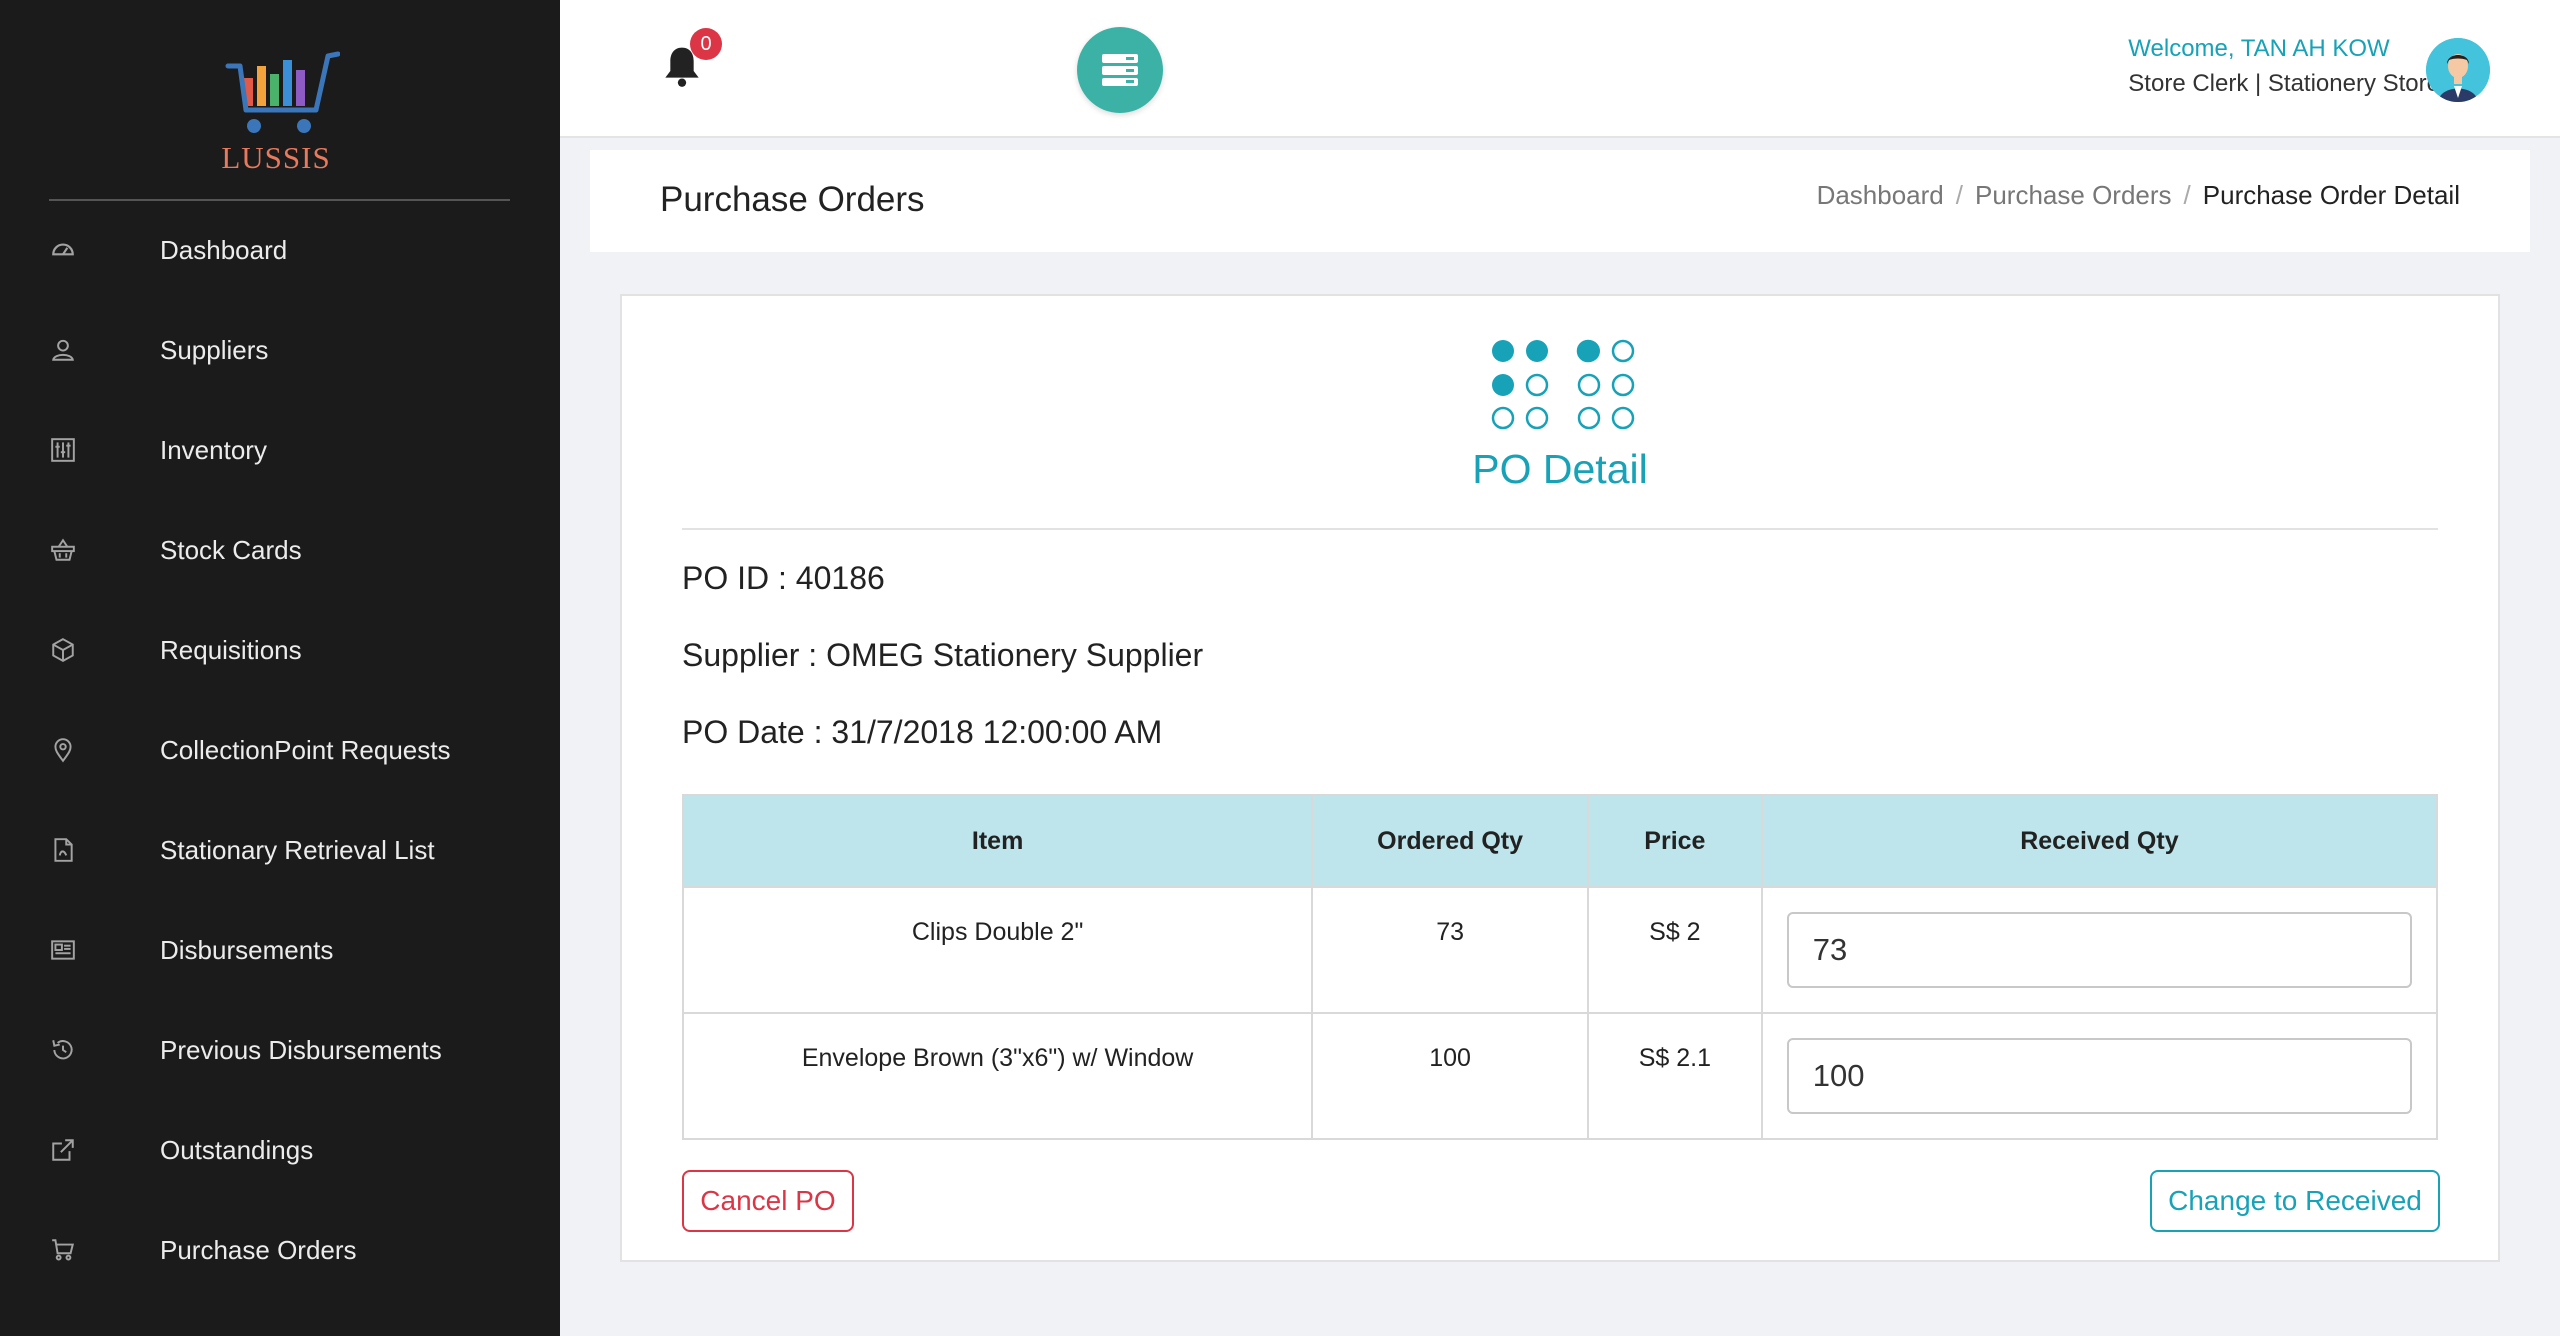  Describe the element at coordinates (213, 449) in the screenshot. I see `sidebar-item-label: Inventory` at that location.